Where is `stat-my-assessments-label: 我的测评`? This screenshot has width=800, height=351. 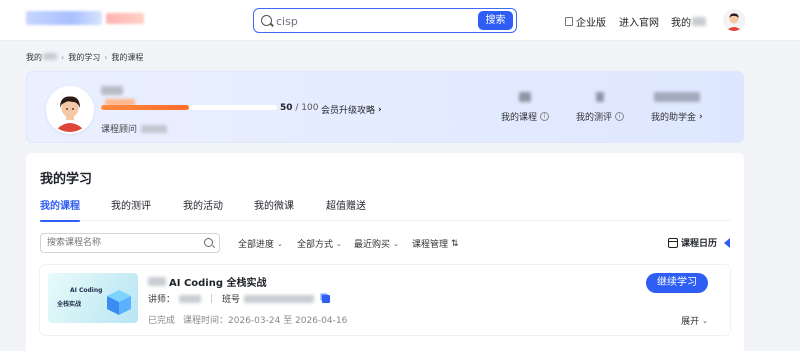 stat-my-assessments-label: 我的测评 is located at coordinates (594, 118).